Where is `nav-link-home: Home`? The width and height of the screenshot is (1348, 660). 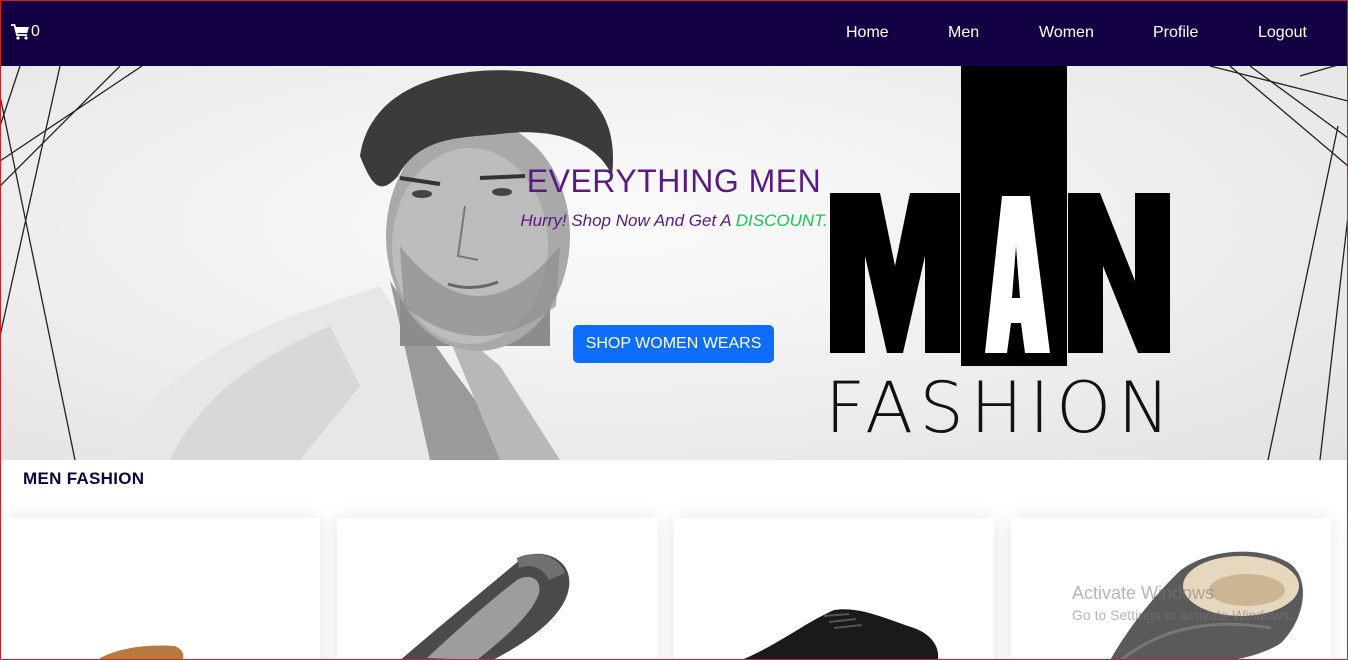 nav-link-home: Home is located at coordinates (867, 33).